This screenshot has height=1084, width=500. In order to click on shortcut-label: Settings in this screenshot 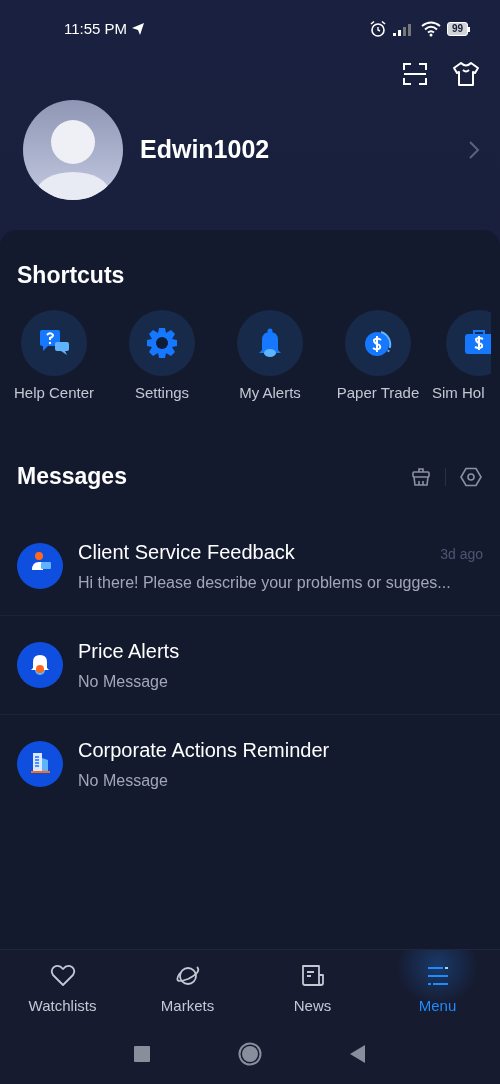, I will do `click(162, 393)`.